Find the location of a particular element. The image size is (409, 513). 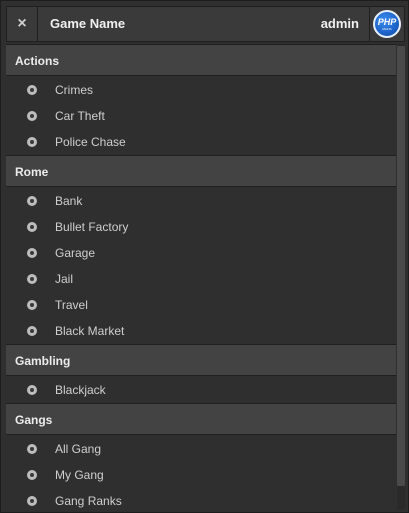

menu-item-label: Bank is located at coordinates (69, 201).